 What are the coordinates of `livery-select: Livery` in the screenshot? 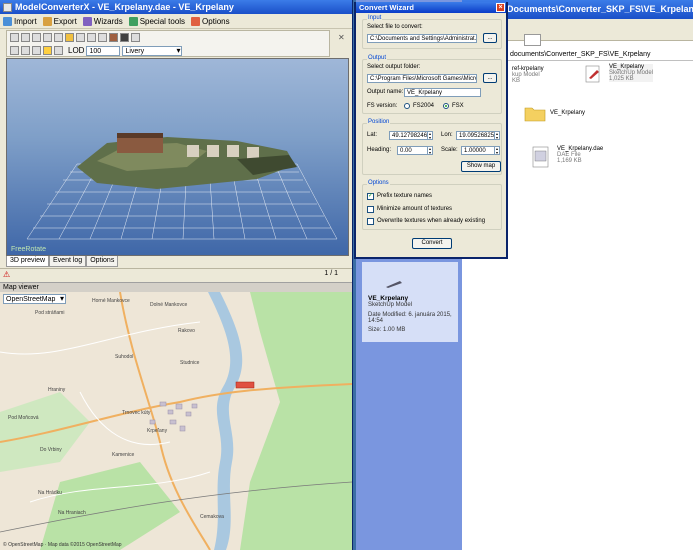 It's located at (152, 50).